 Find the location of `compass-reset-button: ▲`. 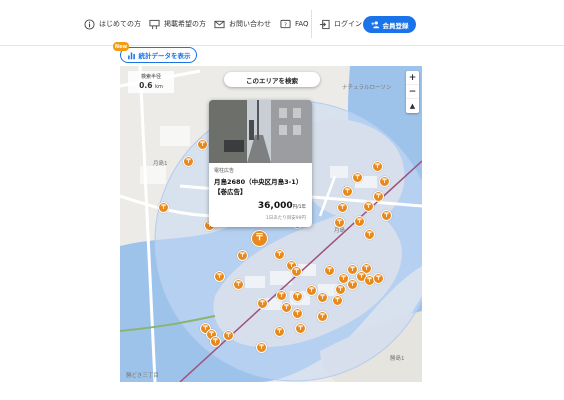

compass-reset-button: ▲ is located at coordinates (412, 106).